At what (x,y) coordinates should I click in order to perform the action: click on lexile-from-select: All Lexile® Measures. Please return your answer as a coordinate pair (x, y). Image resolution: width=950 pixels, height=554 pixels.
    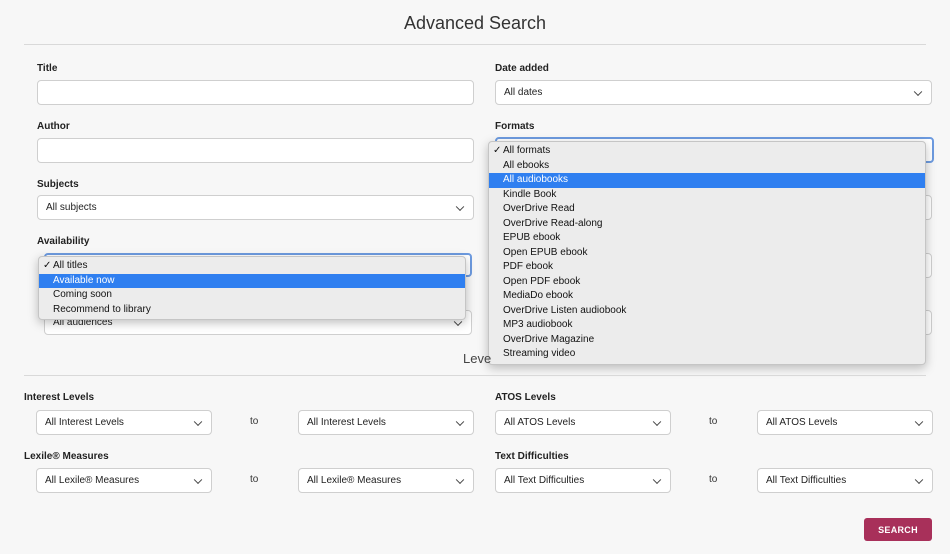
    Looking at the image, I should click on (124, 480).